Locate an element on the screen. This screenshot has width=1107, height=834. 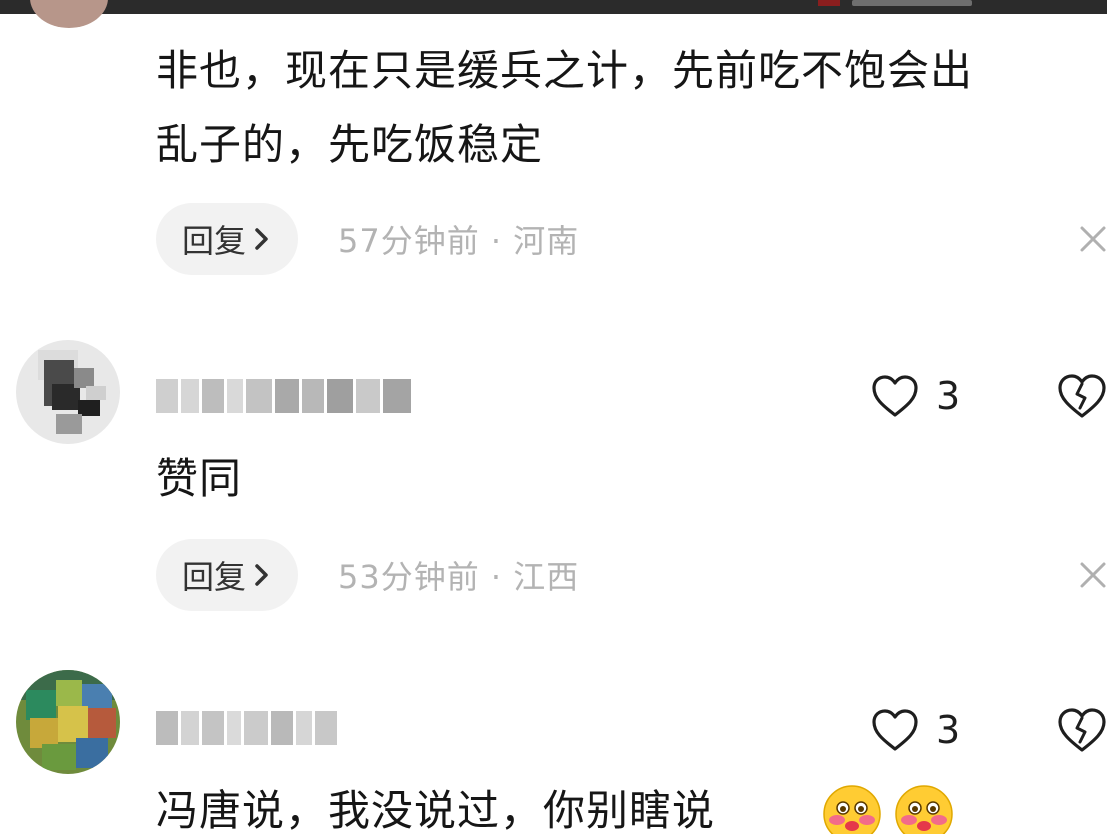
comment-text: 冯唐说，我没说过，你别瞎说 is located at coordinates (436, 810).